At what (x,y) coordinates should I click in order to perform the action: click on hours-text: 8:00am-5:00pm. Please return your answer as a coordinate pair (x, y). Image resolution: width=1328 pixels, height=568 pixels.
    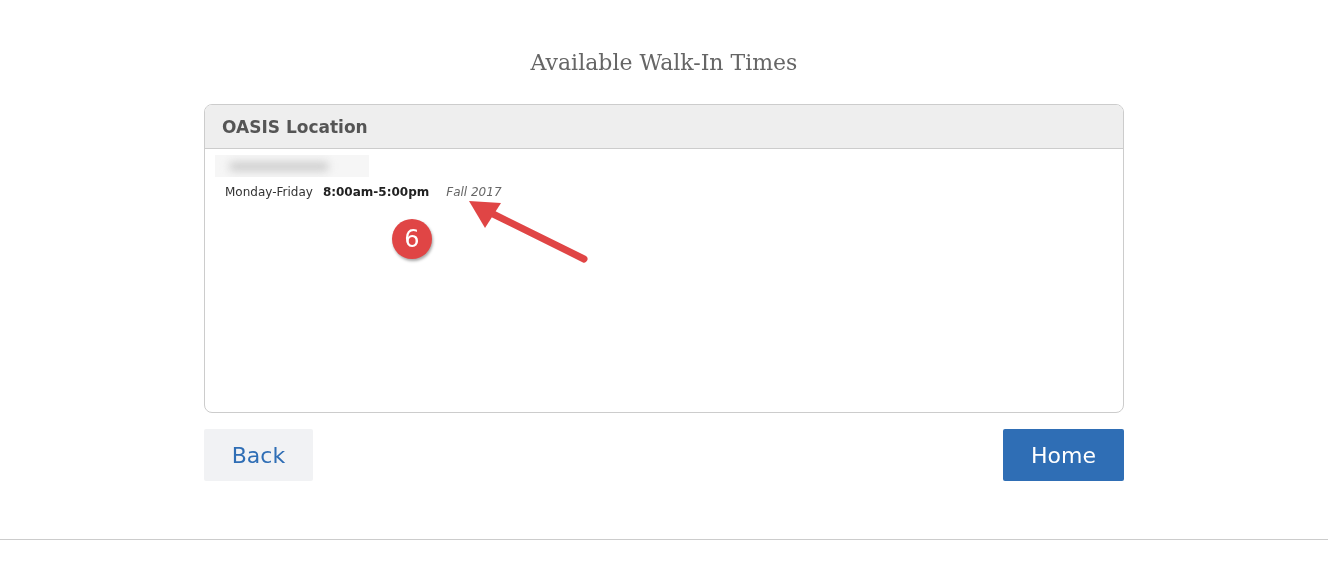
    Looking at the image, I should click on (376, 193).